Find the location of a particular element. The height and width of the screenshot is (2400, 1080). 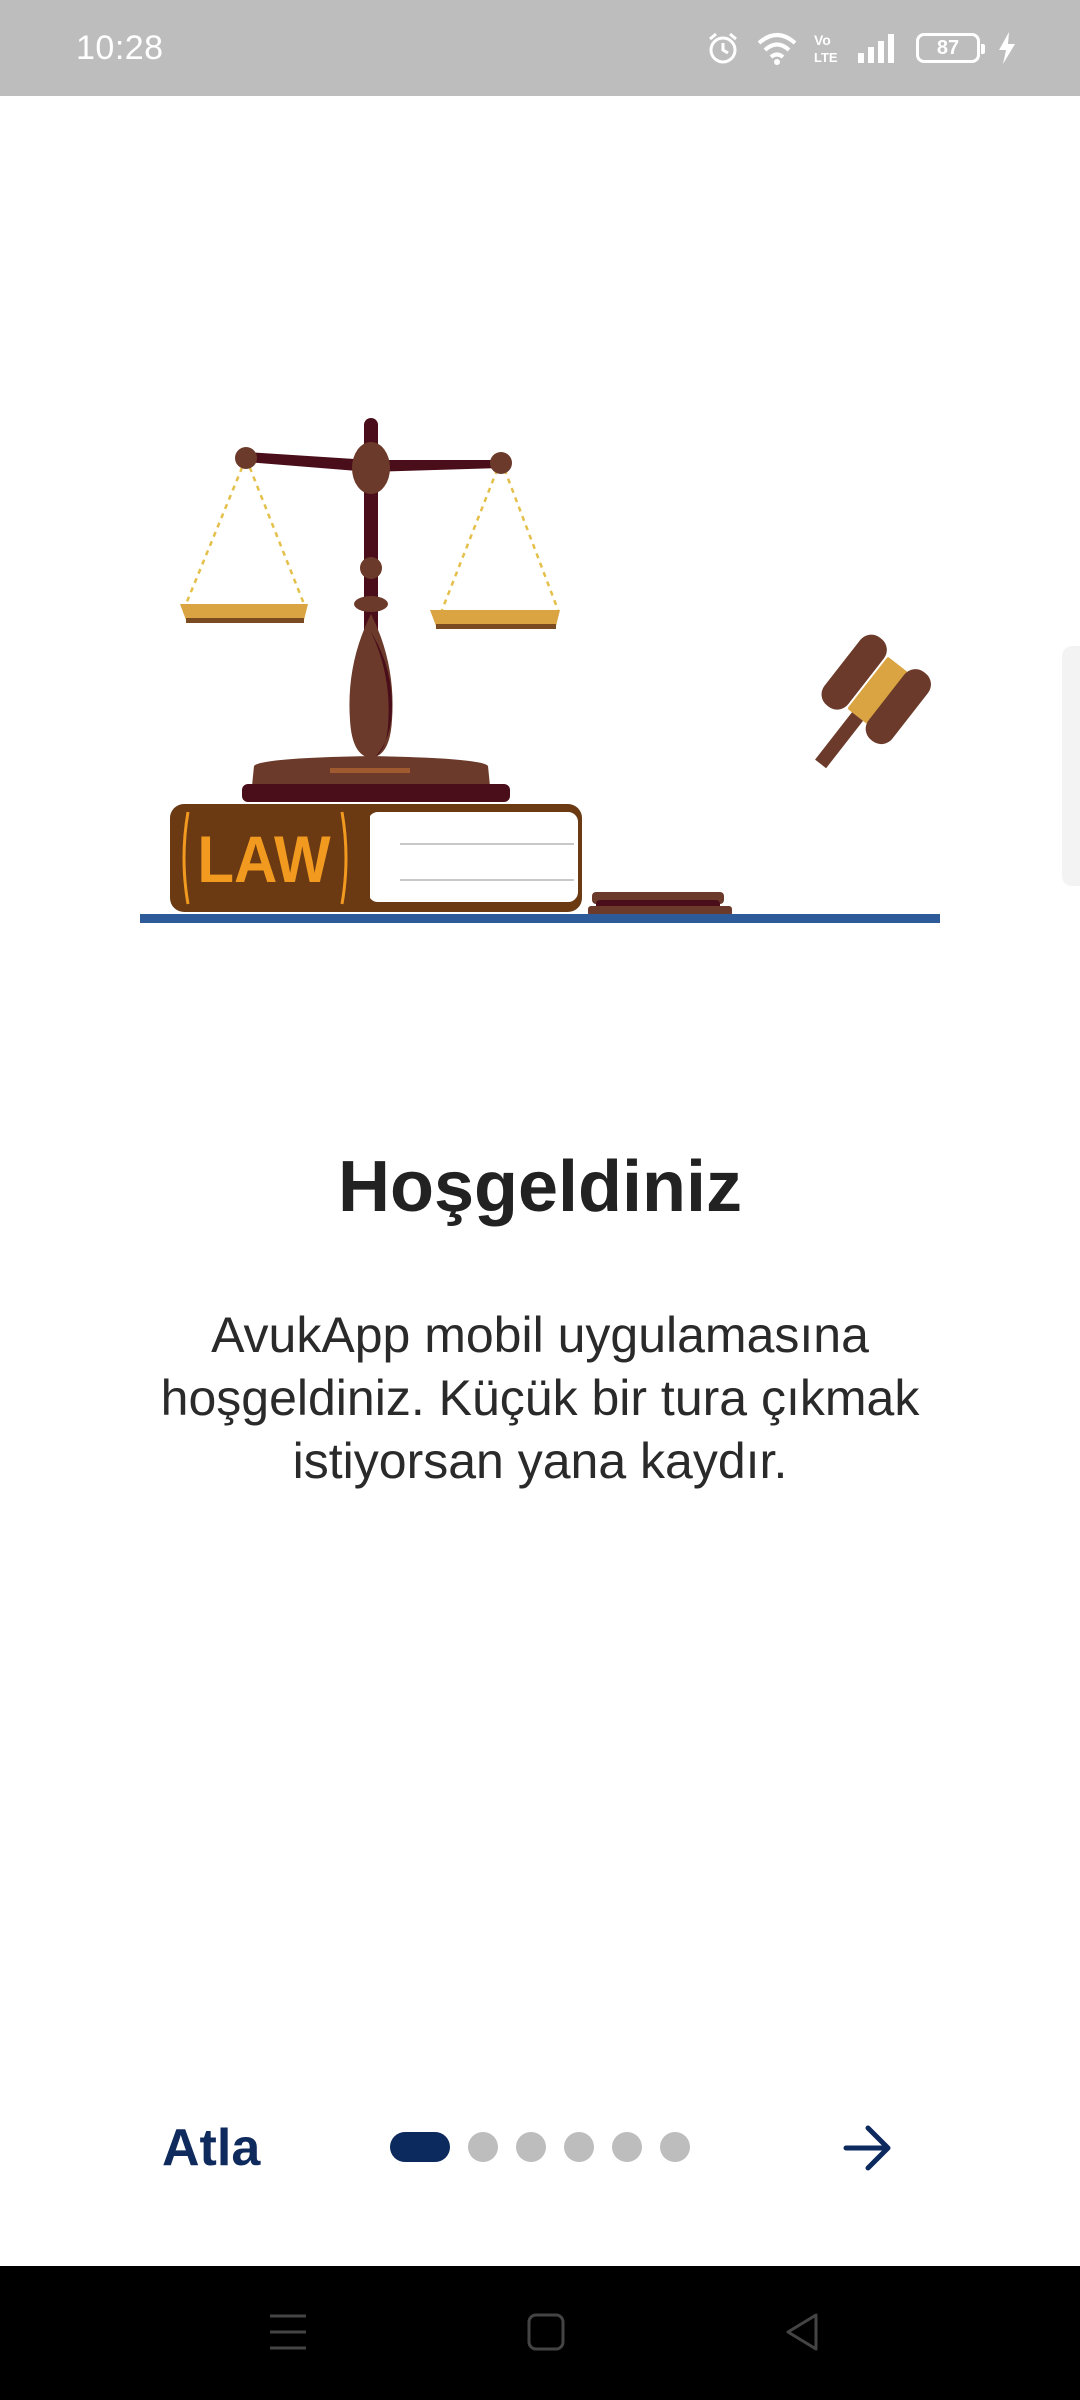

skip-button: Atla is located at coordinates (211, 2148).